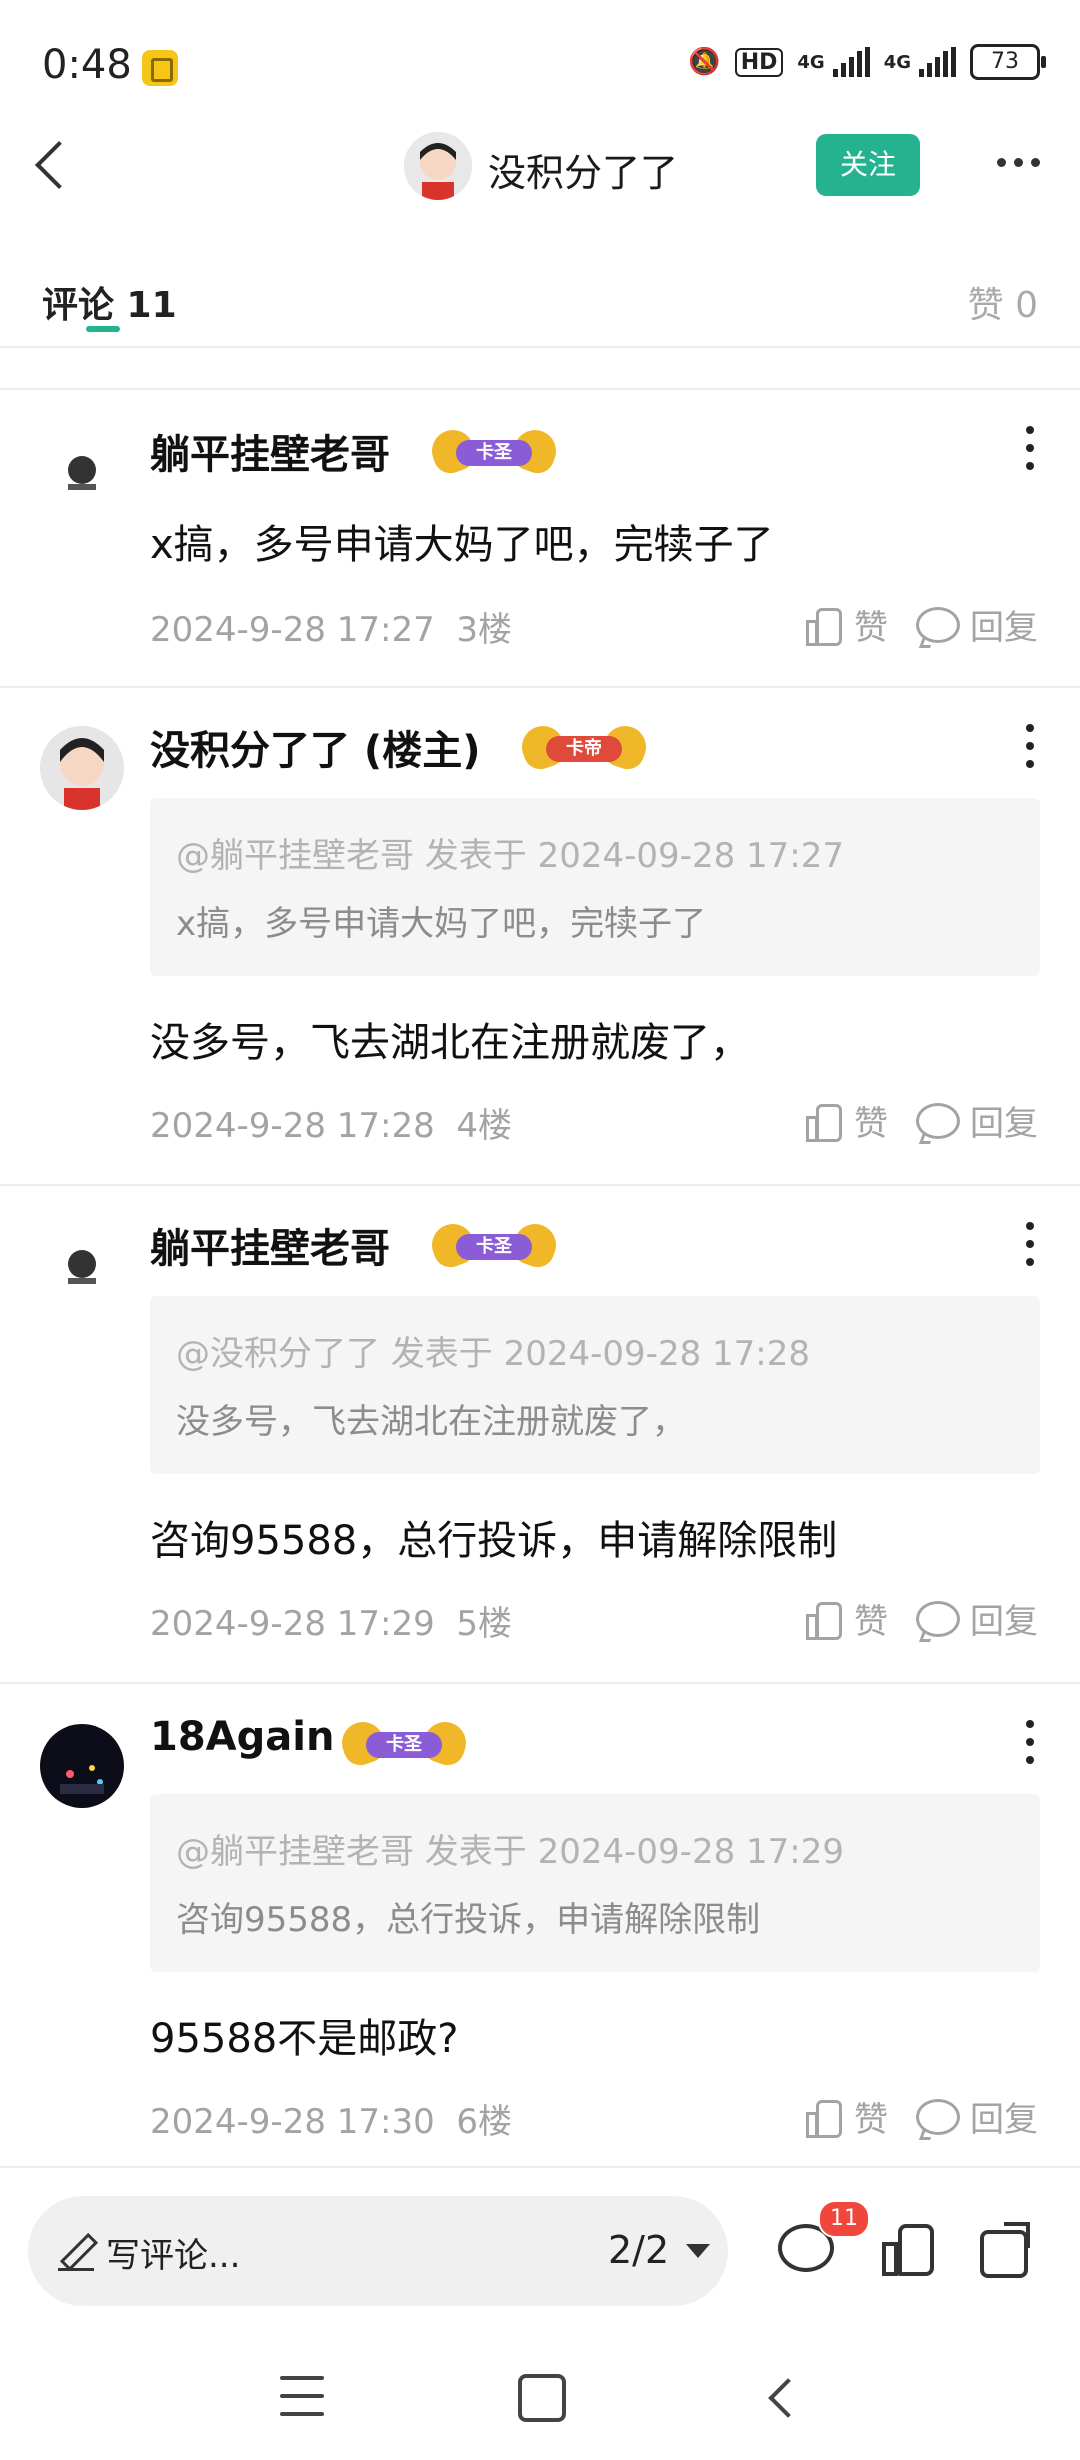  What do you see at coordinates (441, 924) in the screenshot?
I see `quote-text: x搞，多号申请大妈了吧，完犊子了` at bounding box center [441, 924].